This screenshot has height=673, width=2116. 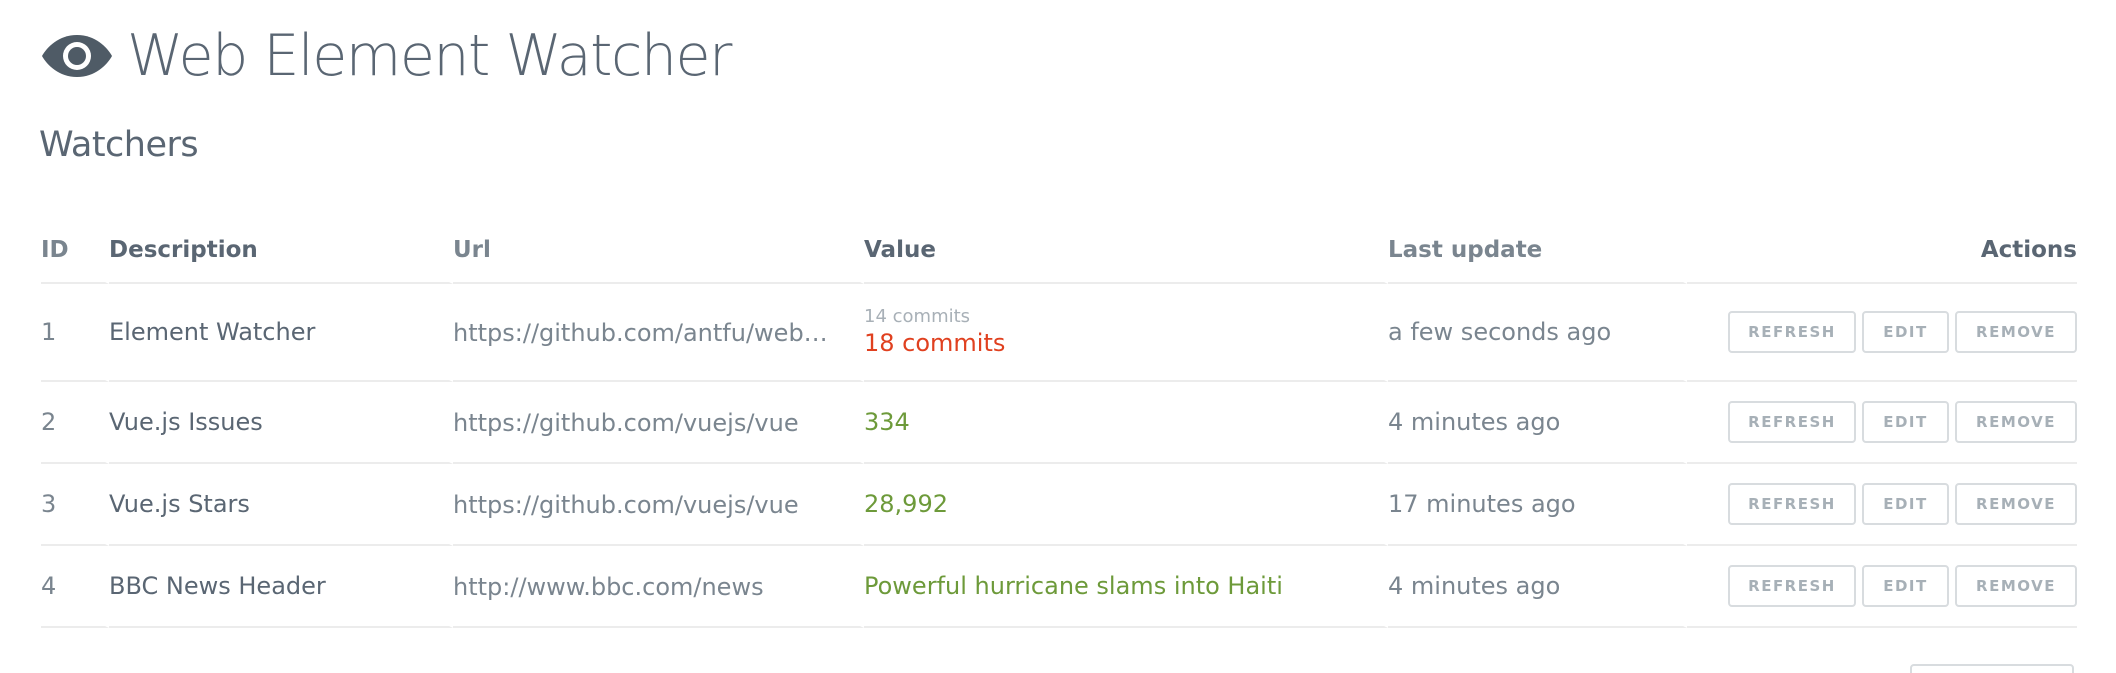 What do you see at coordinates (75, 505) in the screenshot?
I see `row-id: 3` at bounding box center [75, 505].